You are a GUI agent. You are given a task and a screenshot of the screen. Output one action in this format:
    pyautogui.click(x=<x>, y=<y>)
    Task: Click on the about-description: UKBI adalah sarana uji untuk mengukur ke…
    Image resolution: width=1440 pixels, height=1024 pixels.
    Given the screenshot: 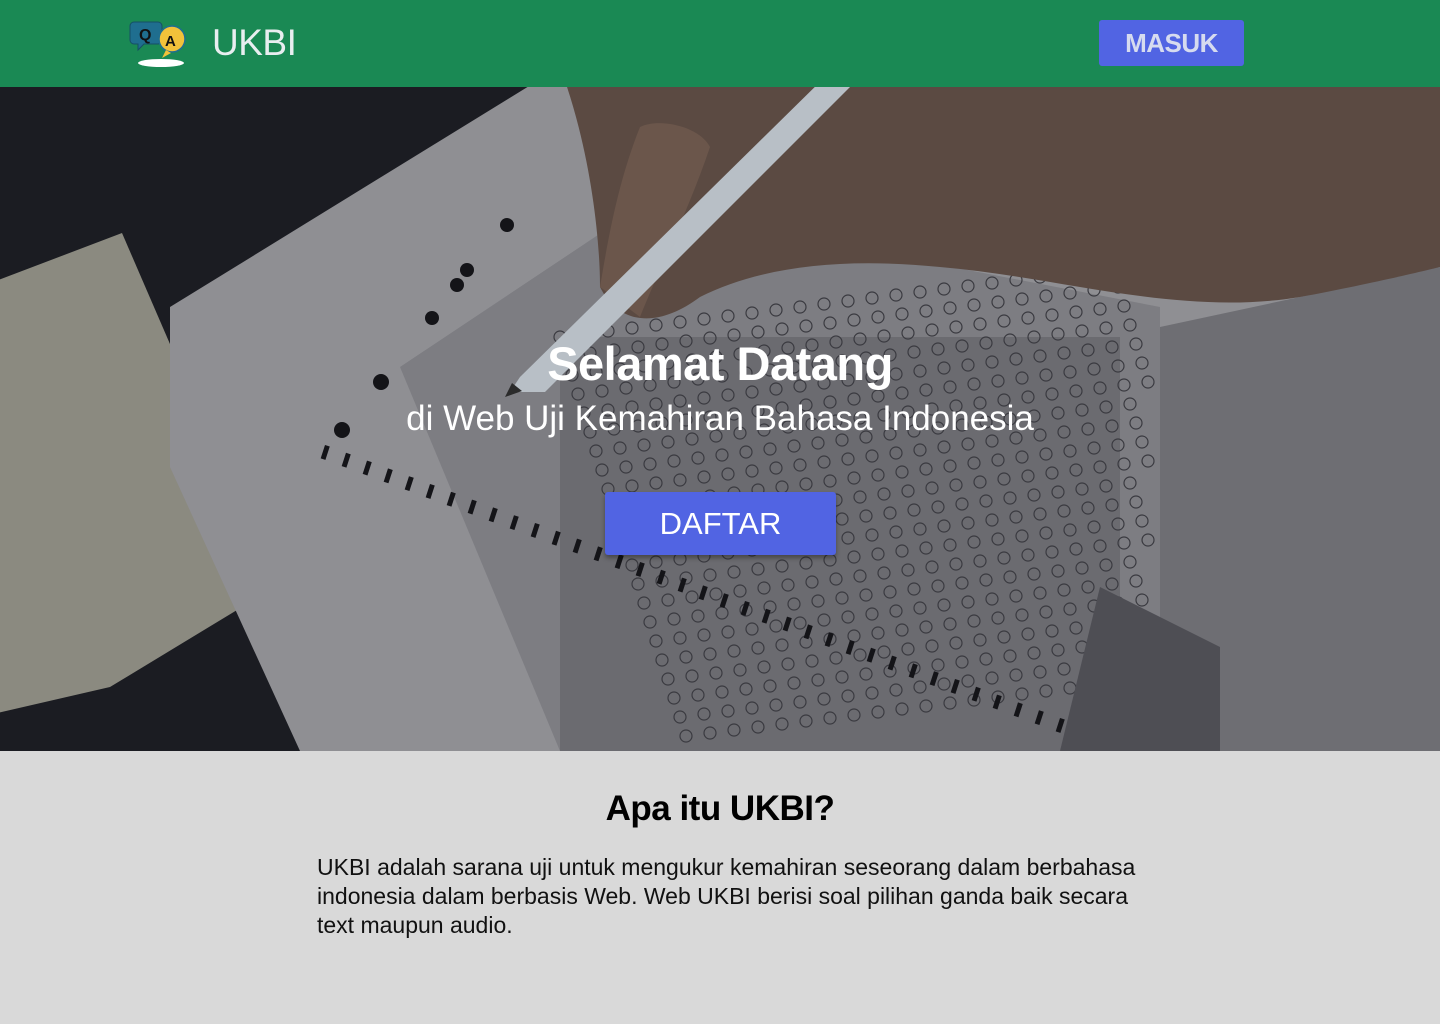 What is the action you would take?
    pyautogui.click(x=726, y=896)
    